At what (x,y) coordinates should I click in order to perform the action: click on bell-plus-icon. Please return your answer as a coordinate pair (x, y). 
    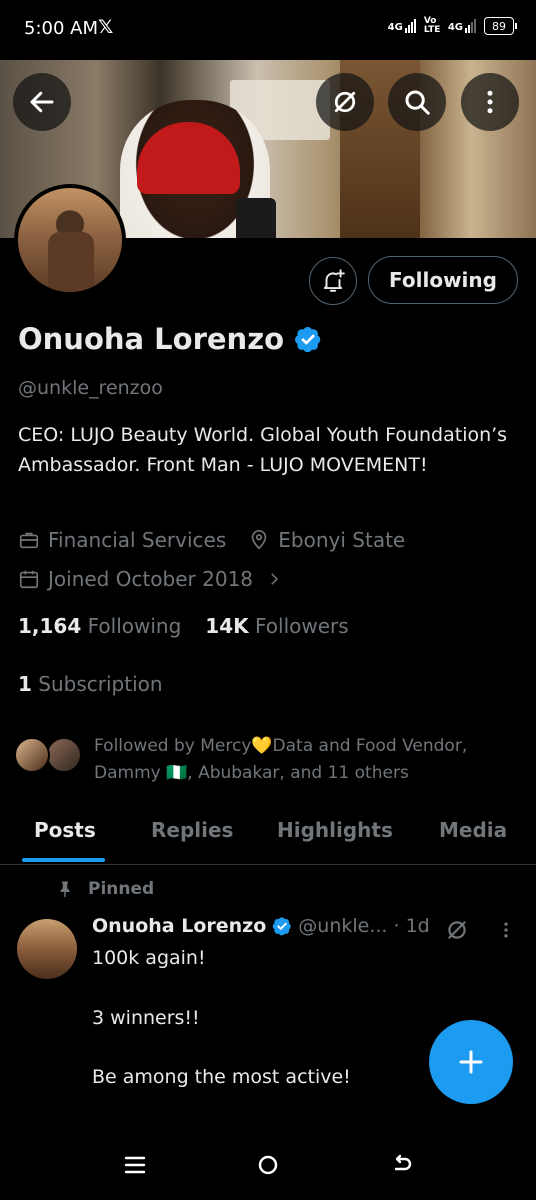
    Looking at the image, I should click on (334, 280).